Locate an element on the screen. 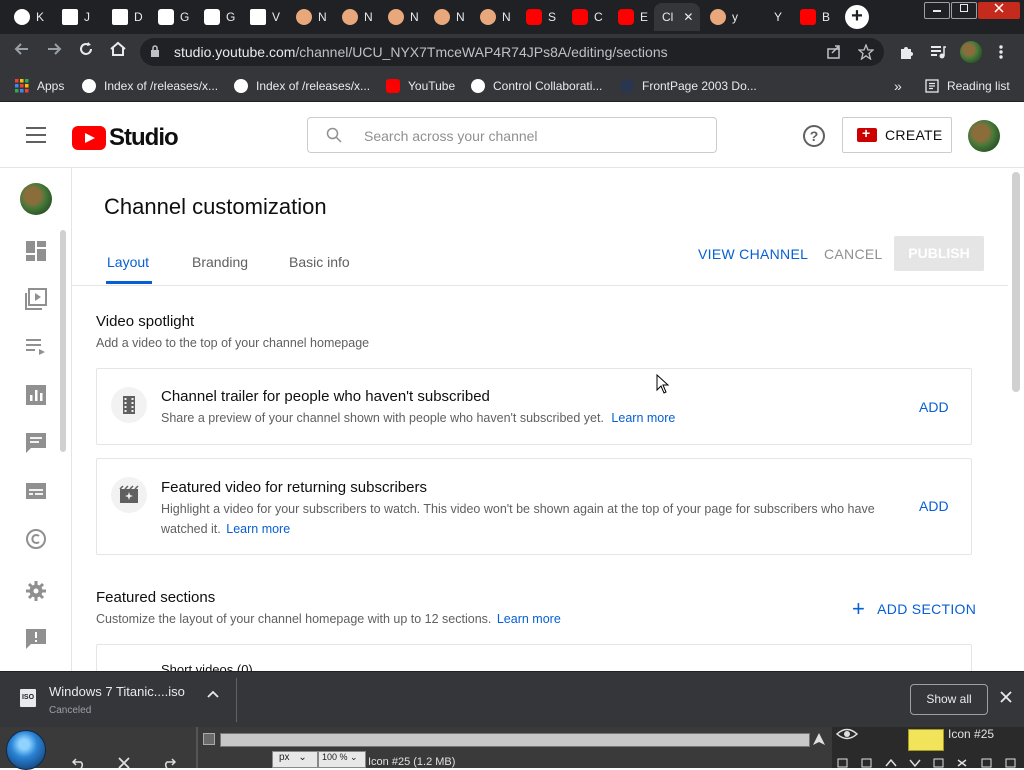 The image size is (1024, 770). tab-basic-info: Basic info is located at coordinates (319, 262).